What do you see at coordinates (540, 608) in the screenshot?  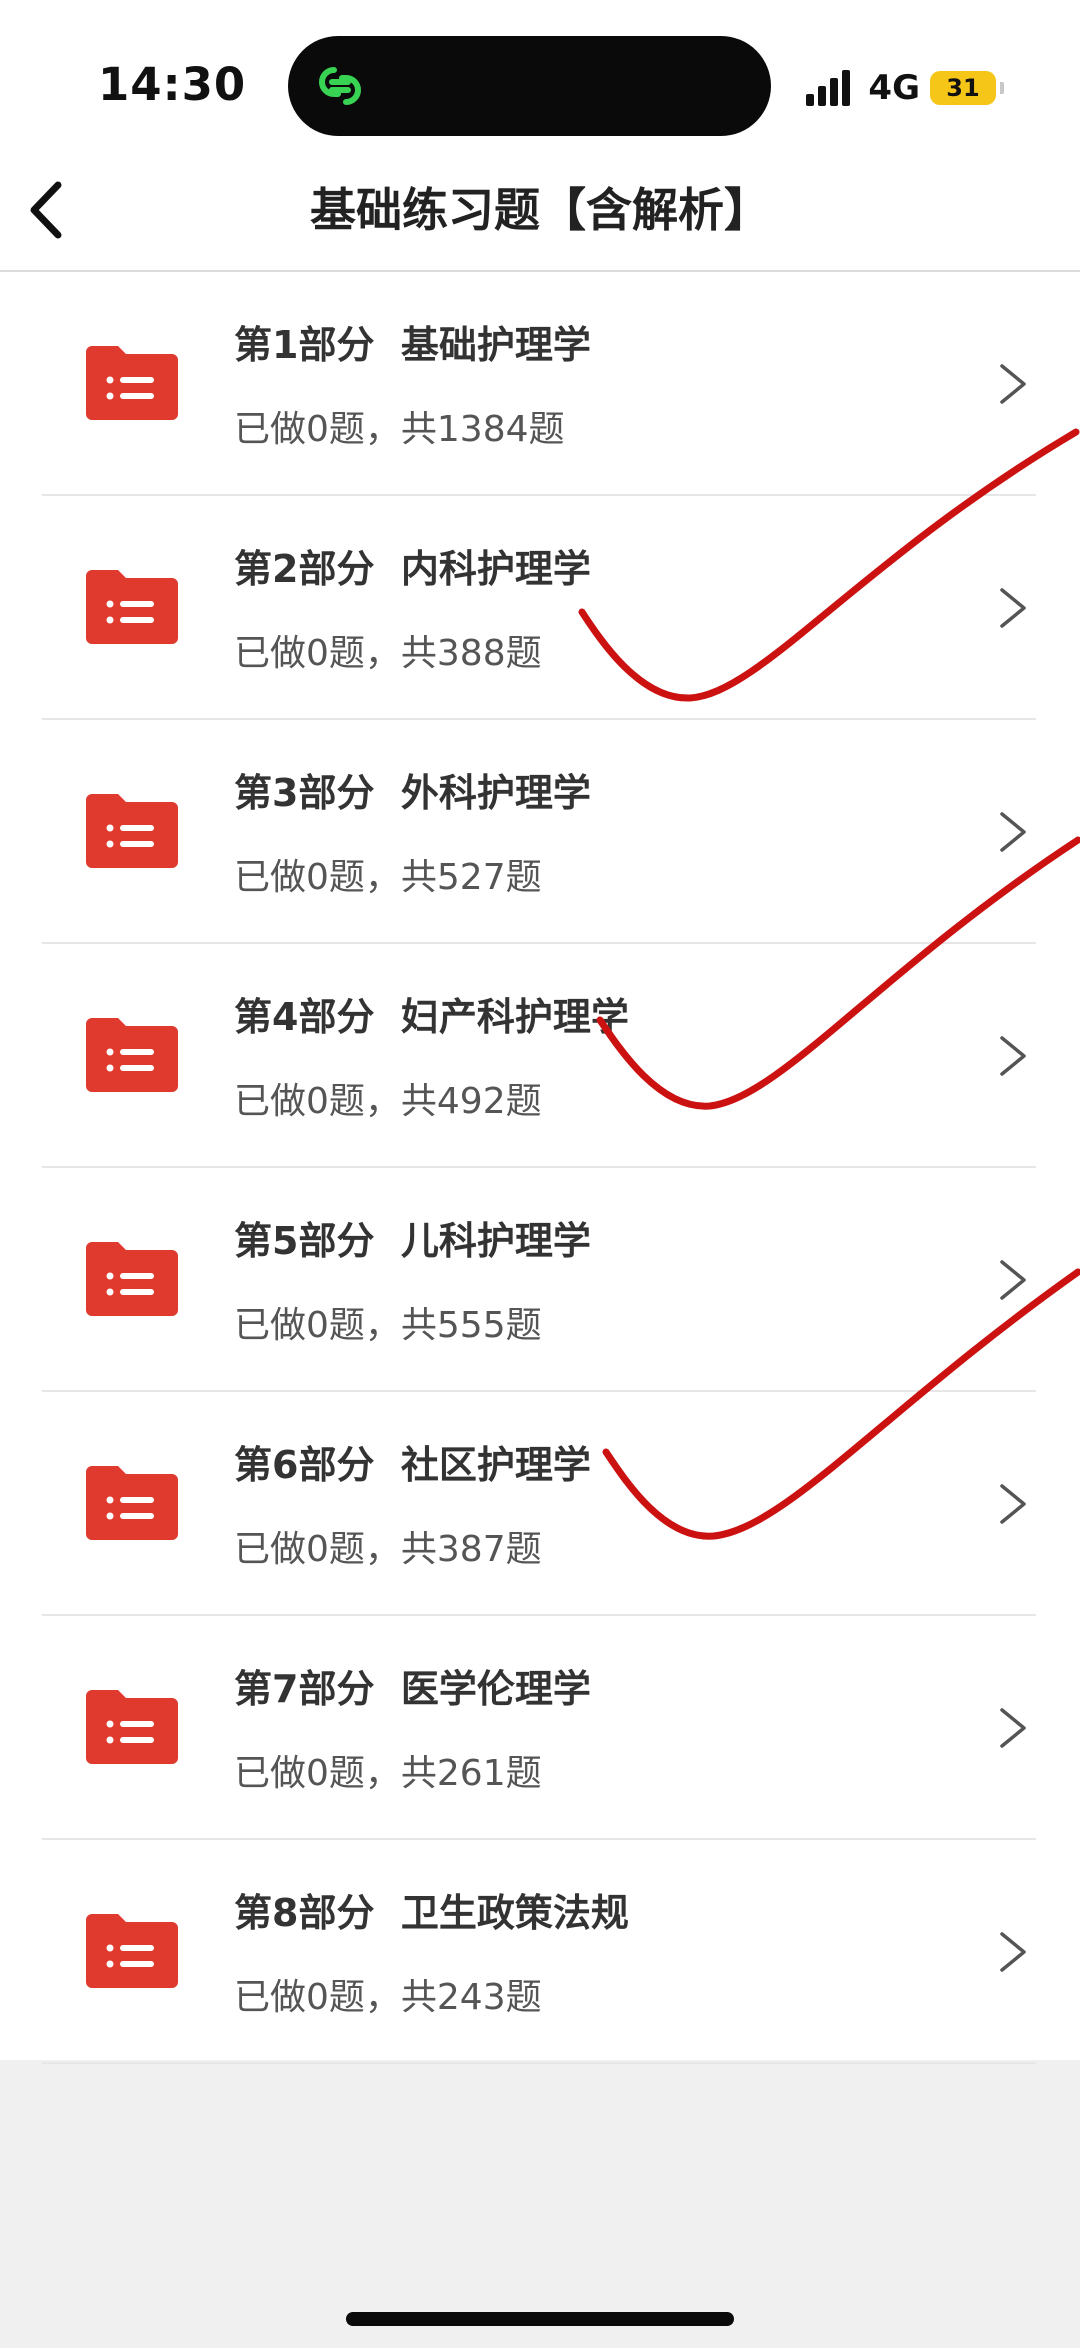 I see `list-item-2: 第2部分 内科护理学 已做0题，共388题` at bounding box center [540, 608].